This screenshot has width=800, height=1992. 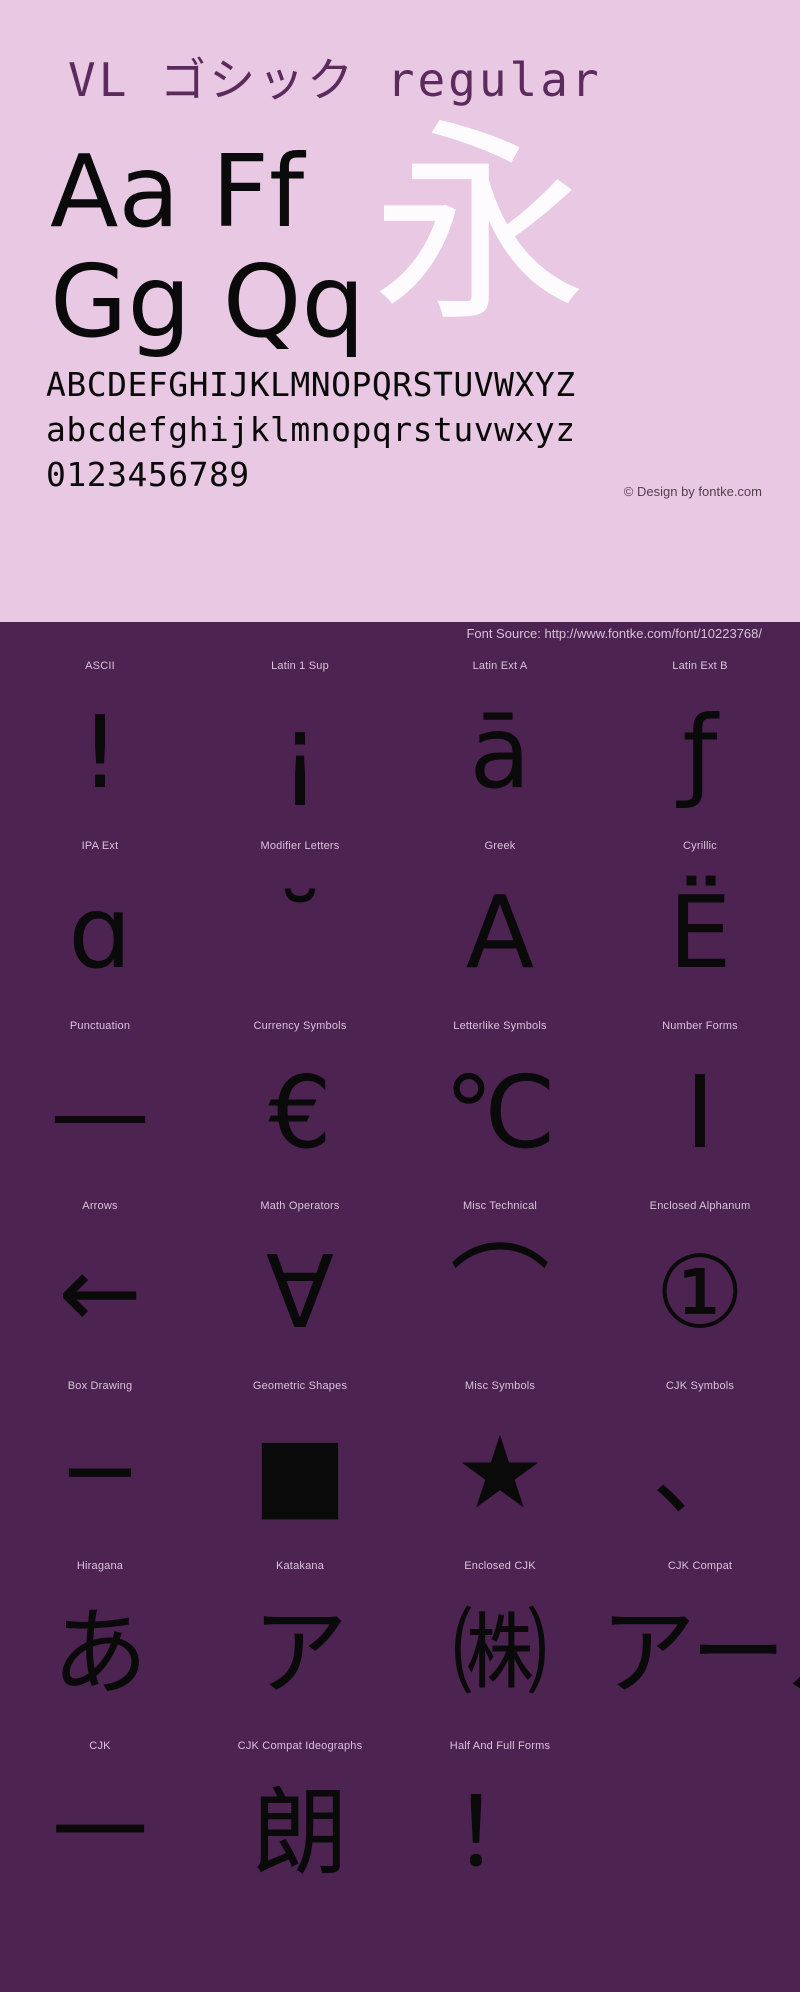 What do you see at coordinates (700, 1386) in the screenshot?
I see `unicode-block-label: CJK Symbols` at bounding box center [700, 1386].